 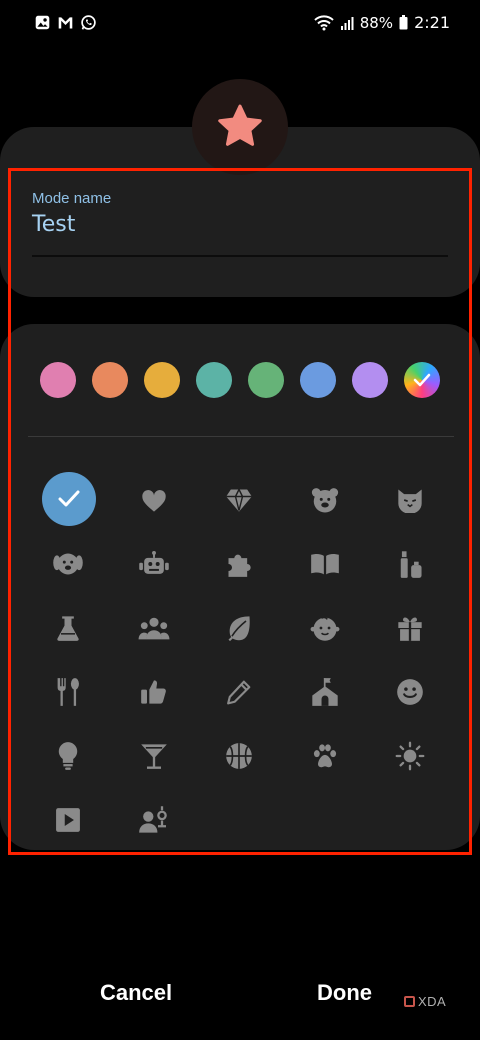 I want to click on battery-icon, so click(x=403, y=22).